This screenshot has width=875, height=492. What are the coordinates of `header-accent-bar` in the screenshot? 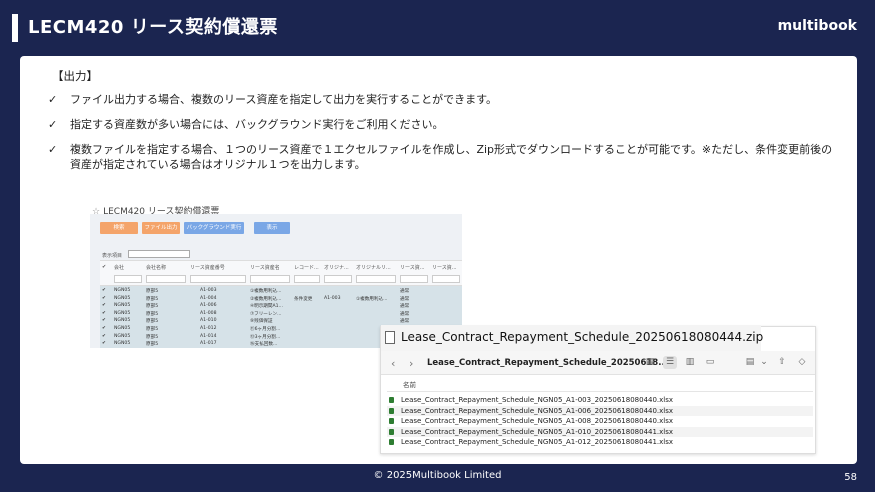 It's located at (15, 28).